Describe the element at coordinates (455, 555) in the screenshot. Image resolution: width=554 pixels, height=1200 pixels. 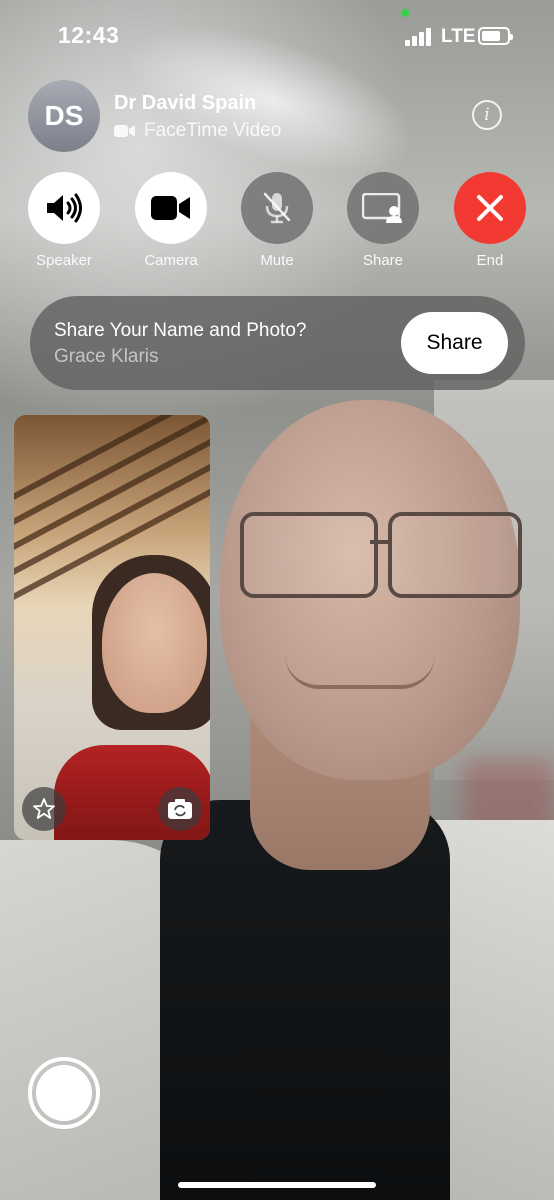
I see `glasses-right-lens` at that location.